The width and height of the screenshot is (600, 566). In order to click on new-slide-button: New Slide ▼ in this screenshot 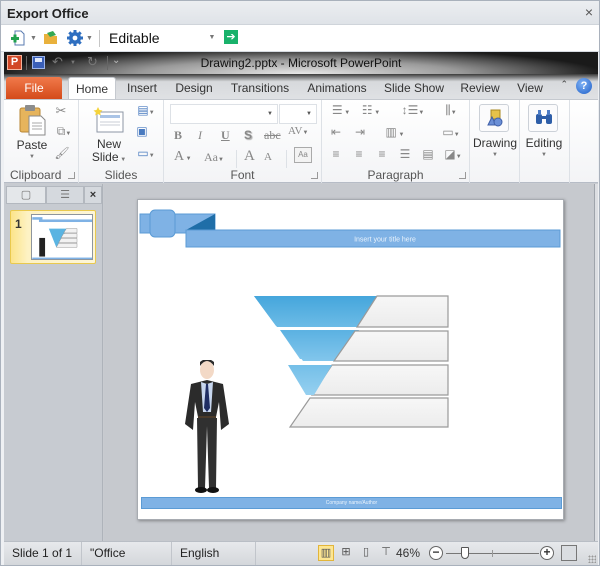, I will do `click(109, 134)`.